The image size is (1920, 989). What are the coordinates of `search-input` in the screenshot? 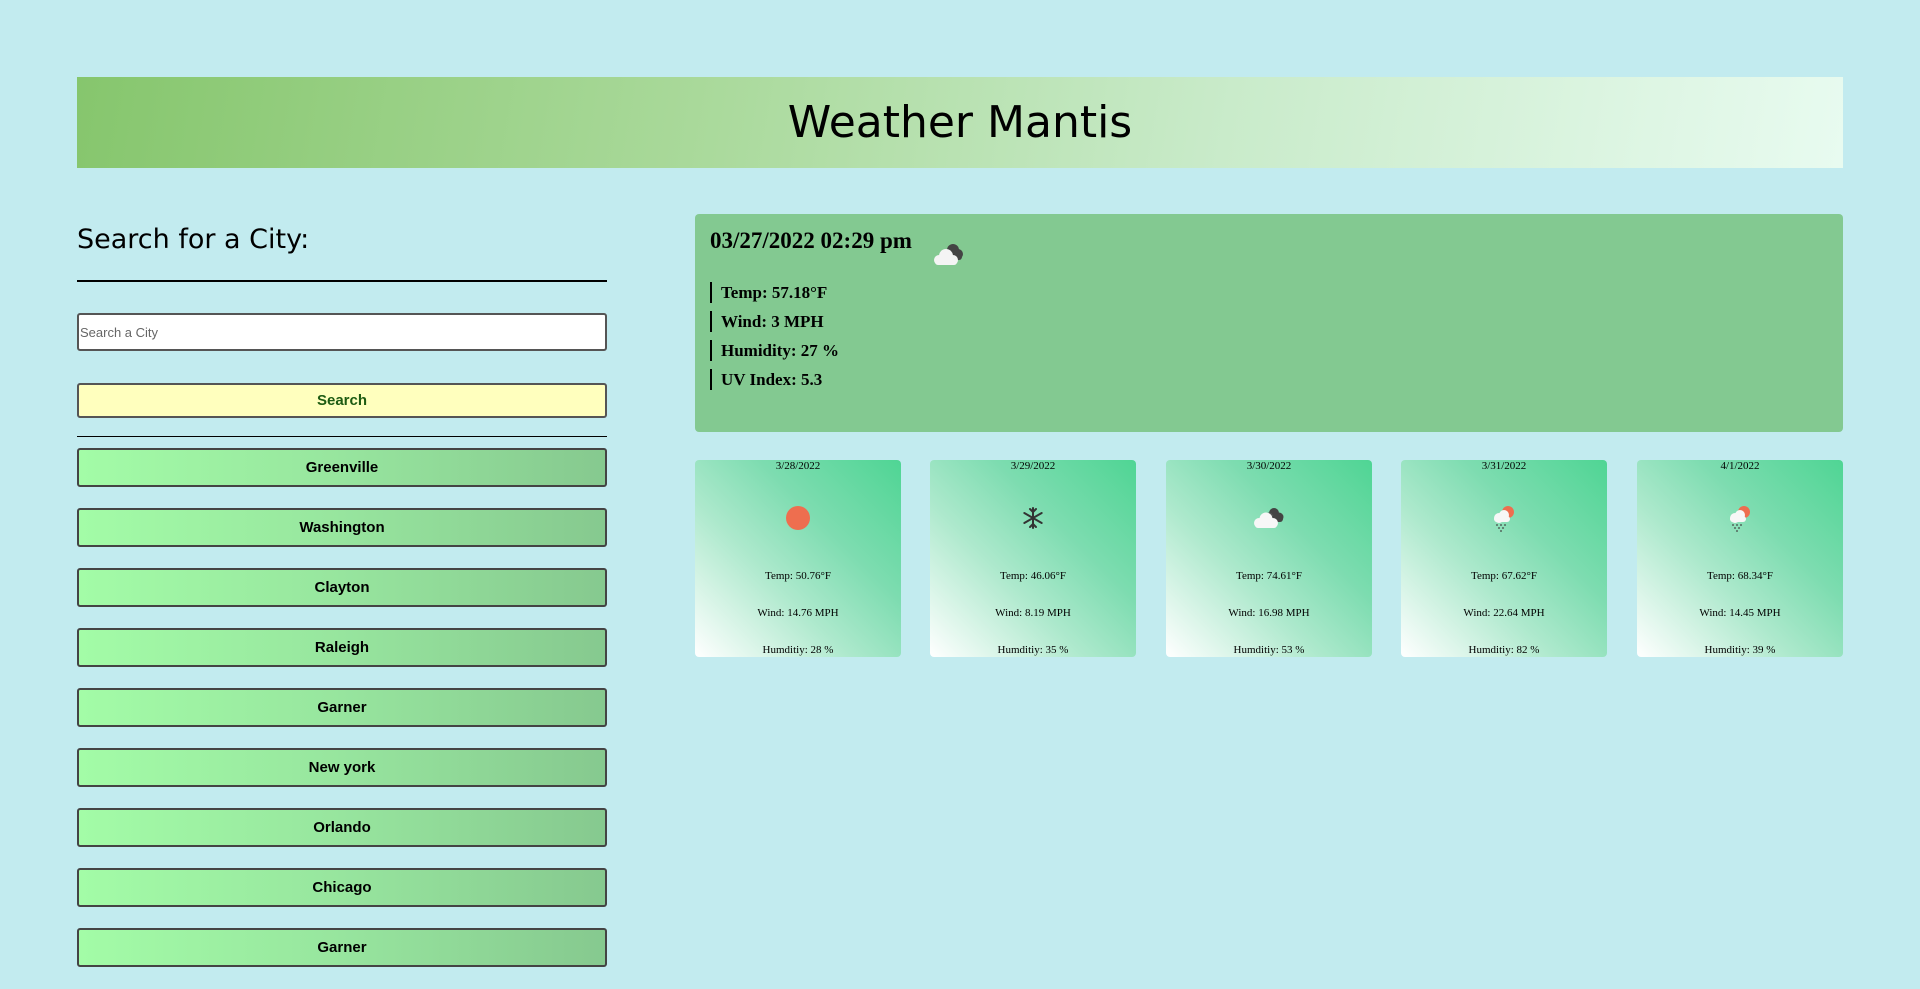 It's located at (342, 332).